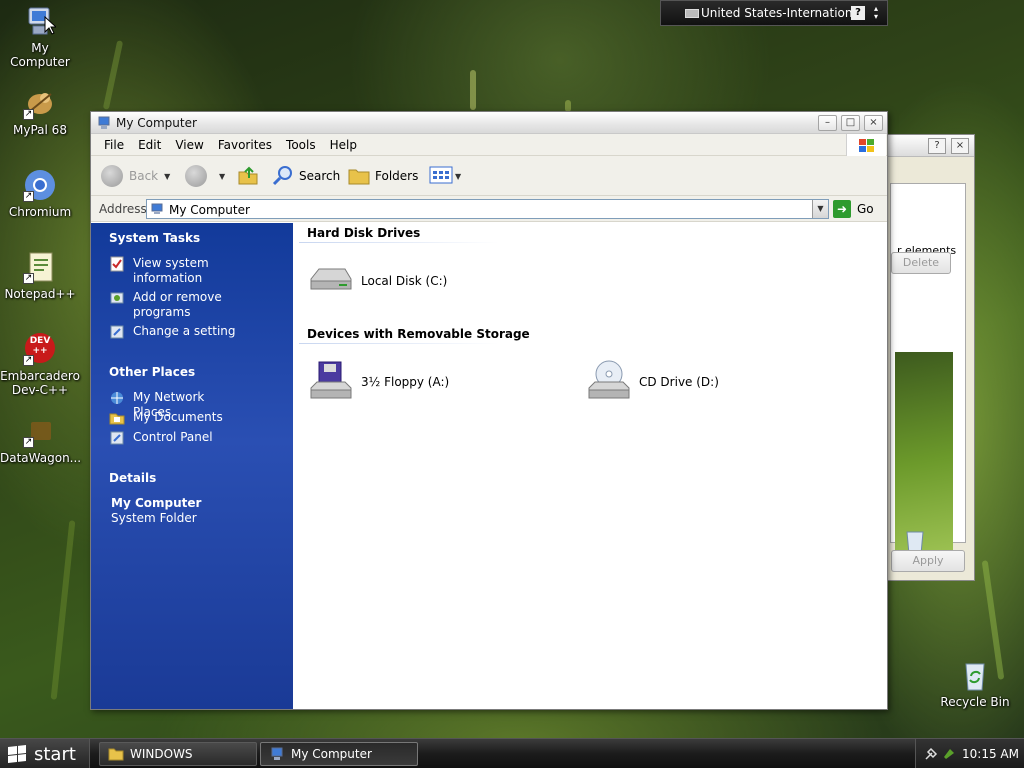 This screenshot has height=768, width=1024. I want to click on drive-label: CD Drive (D:), so click(679, 382).